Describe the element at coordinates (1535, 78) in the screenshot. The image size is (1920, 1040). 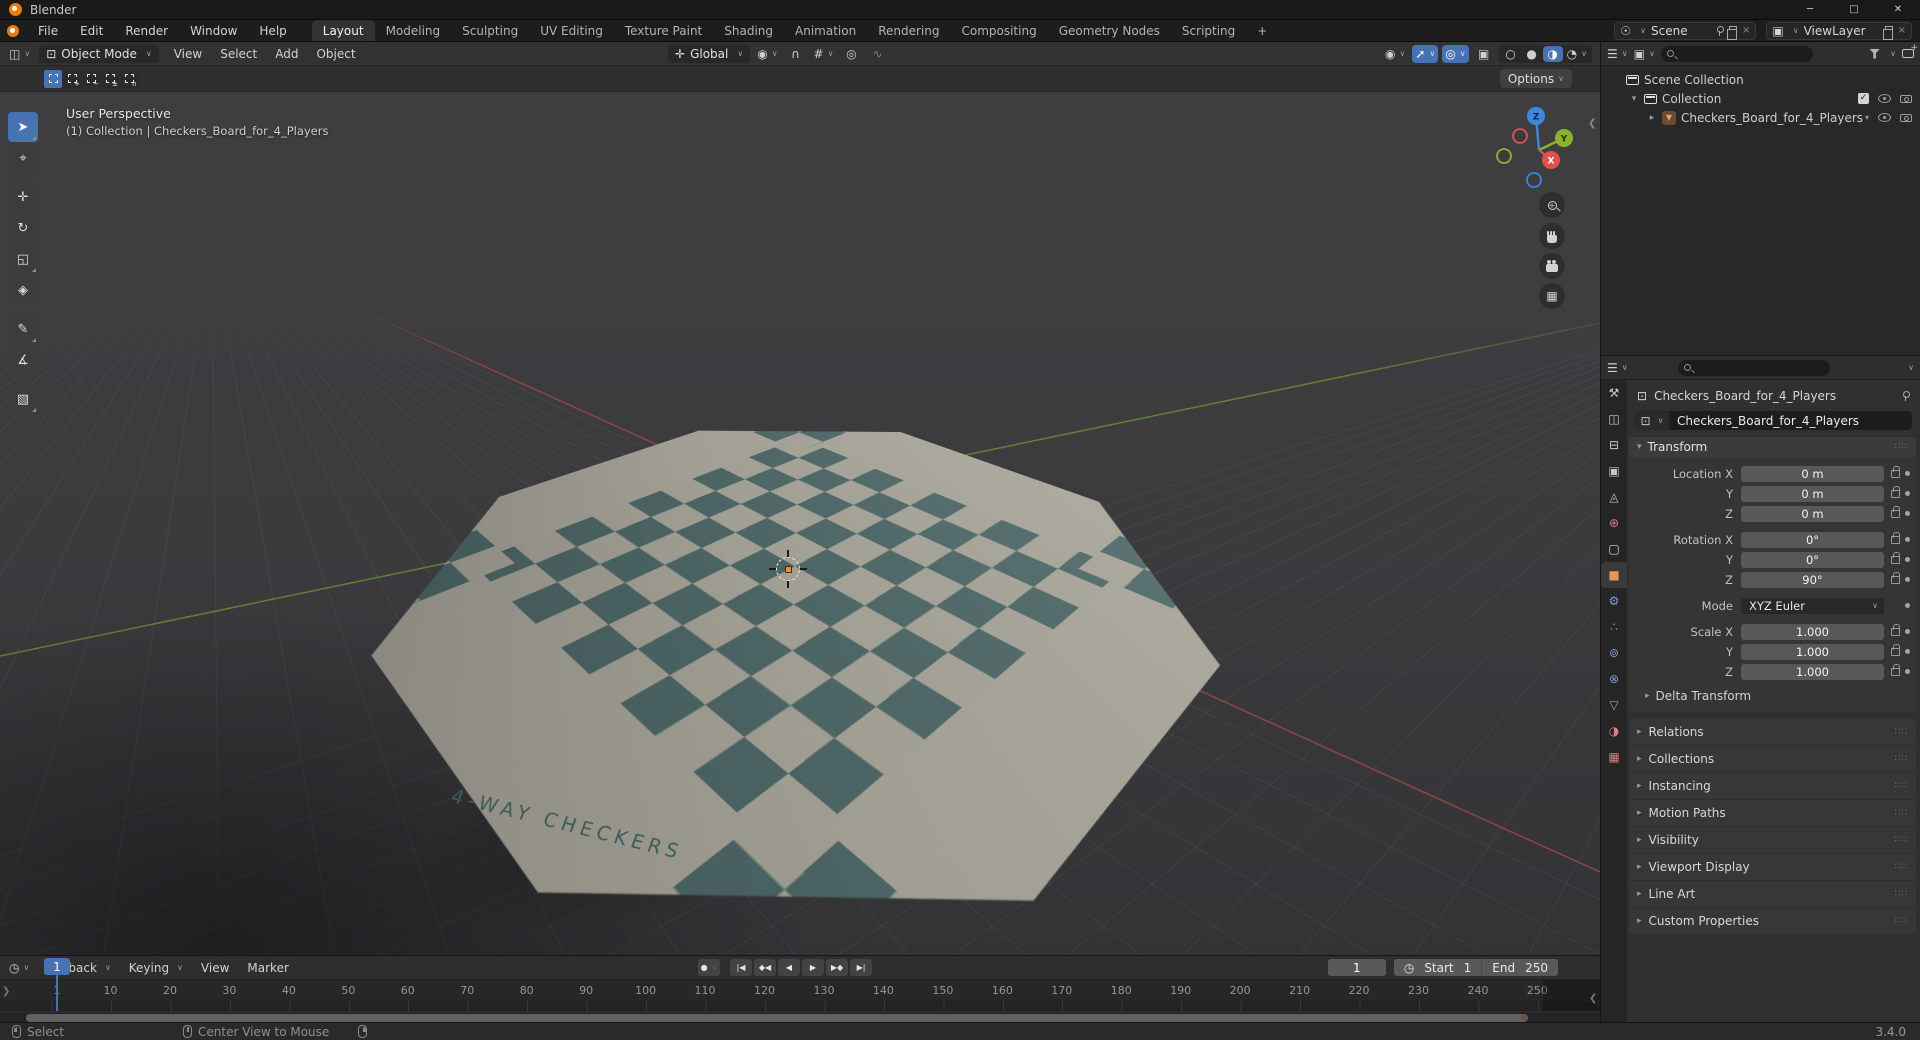
I see `options-button: Options ∨` at that location.